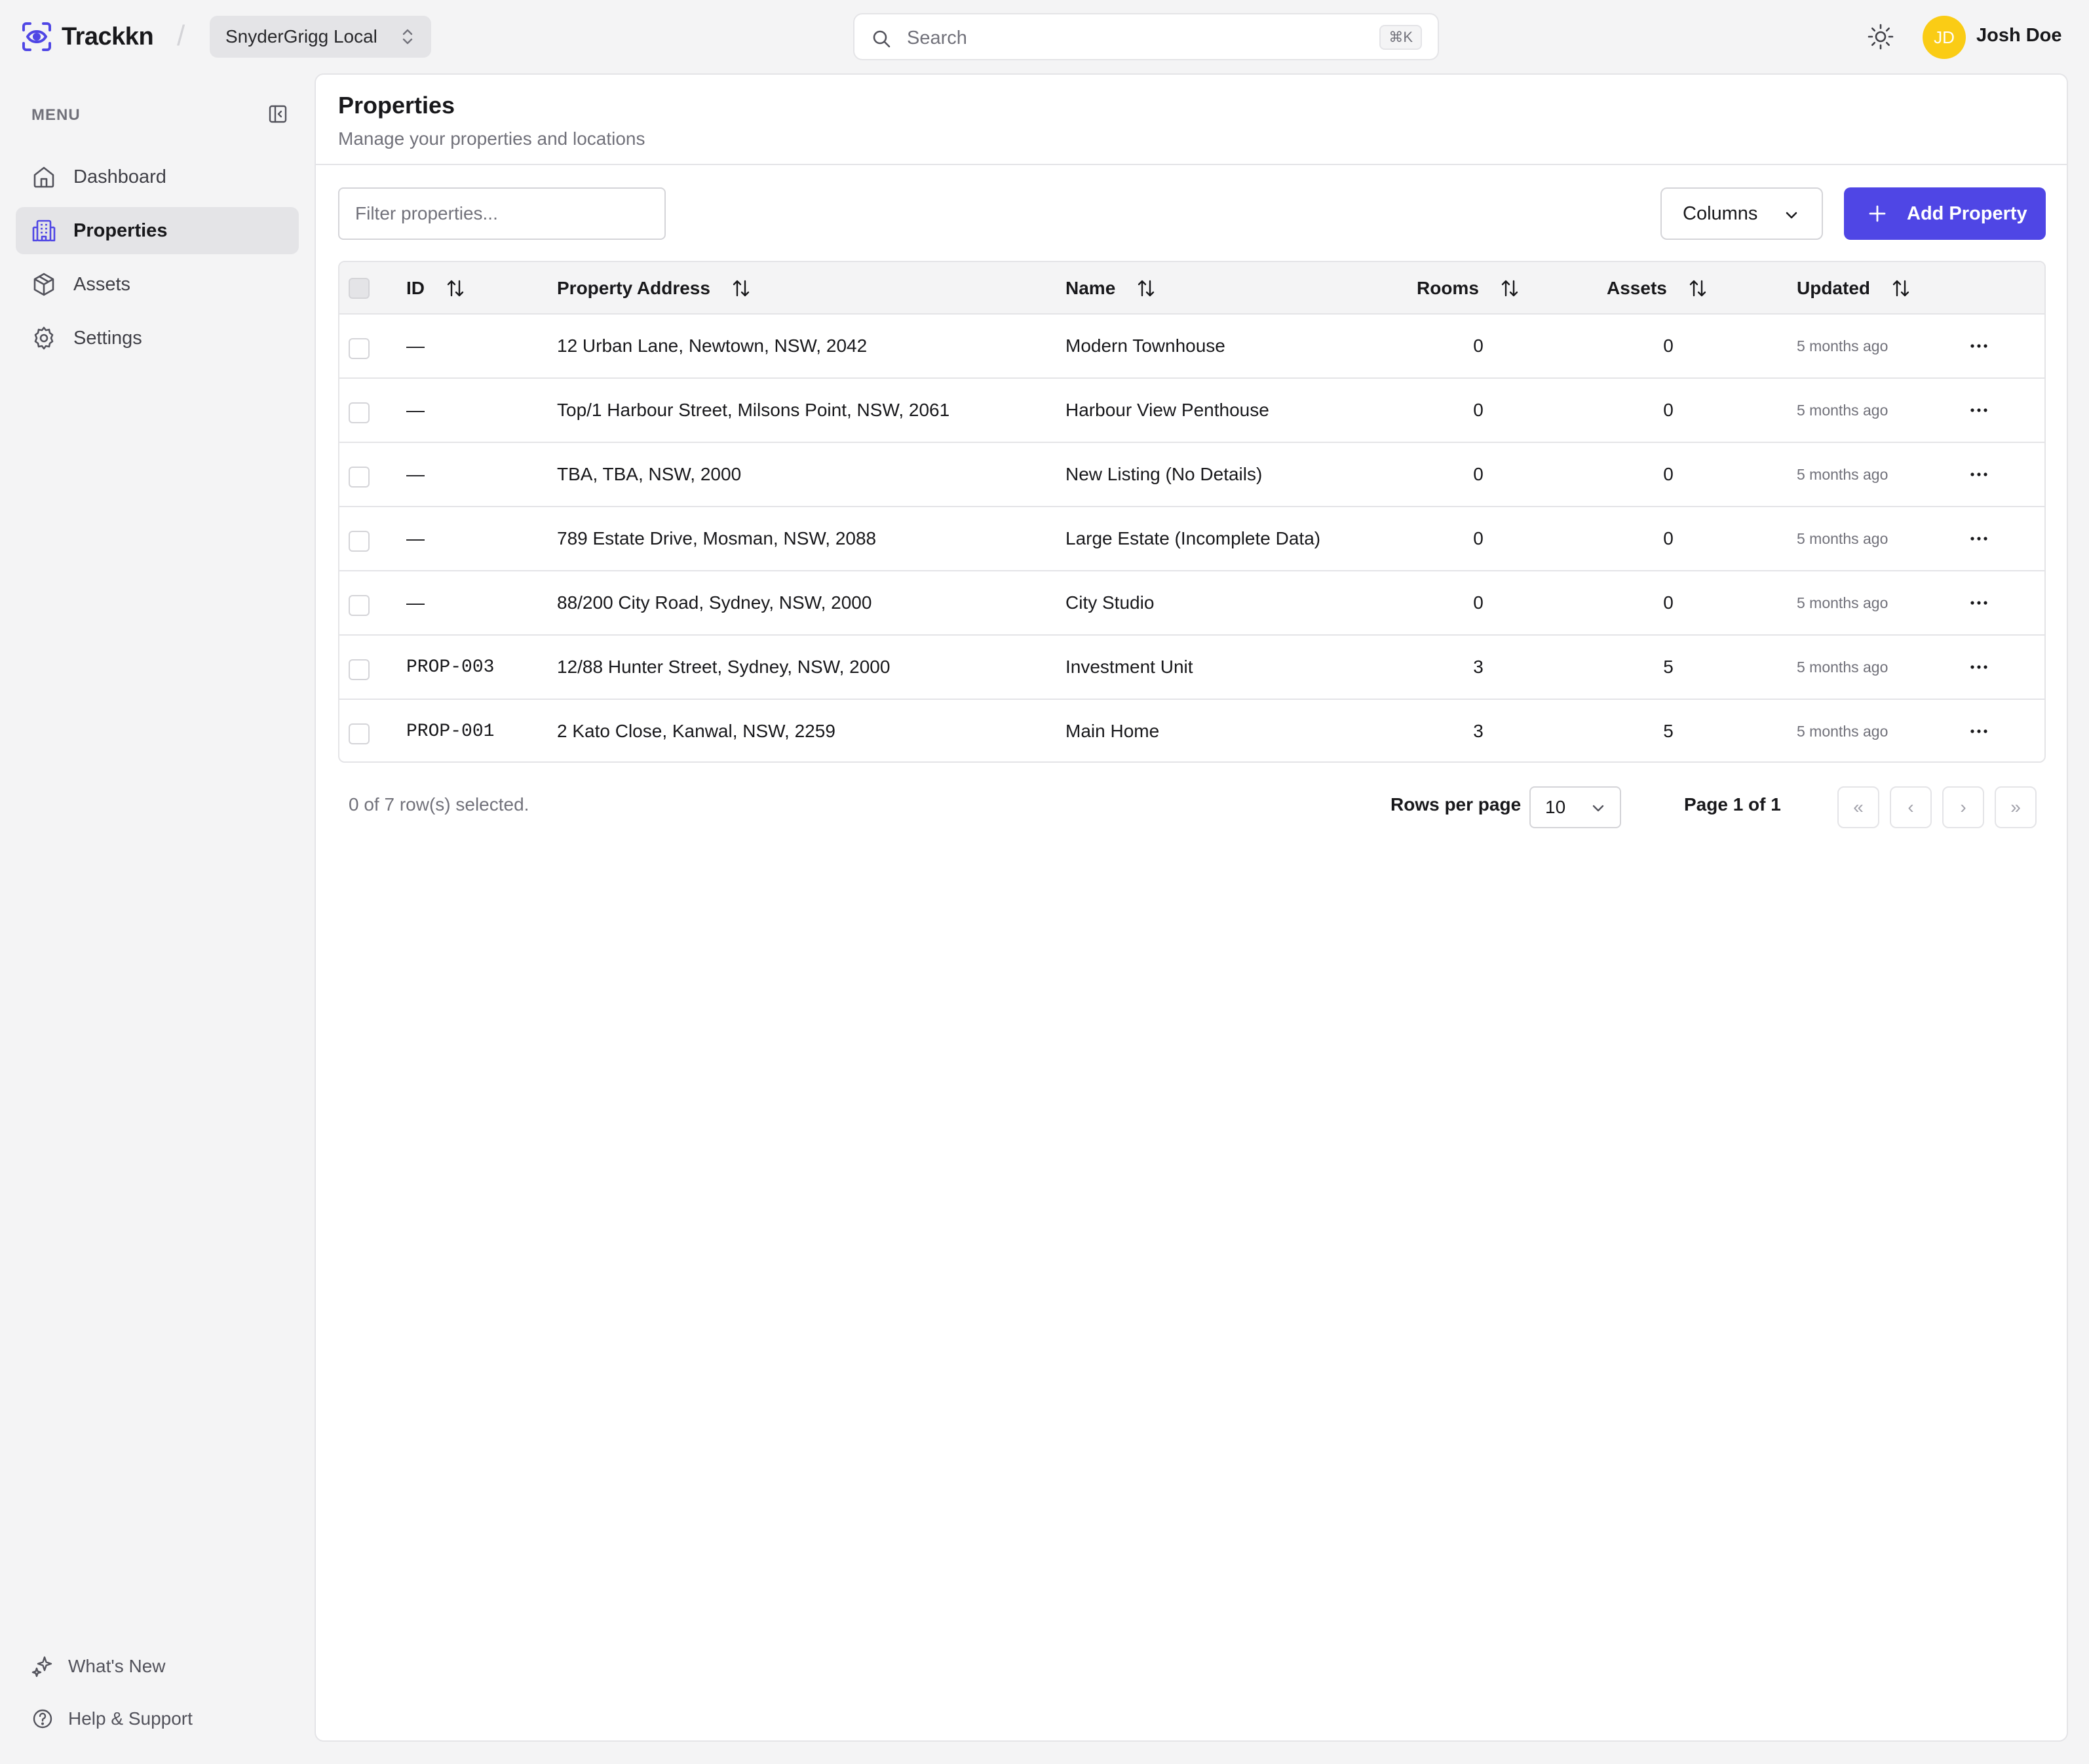 The width and height of the screenshot is (2089, 1764). What do you see at coordinates (1963, 807) in the screenshot?
I see `next-page-button: ›` at bounding box center [1963, 807].